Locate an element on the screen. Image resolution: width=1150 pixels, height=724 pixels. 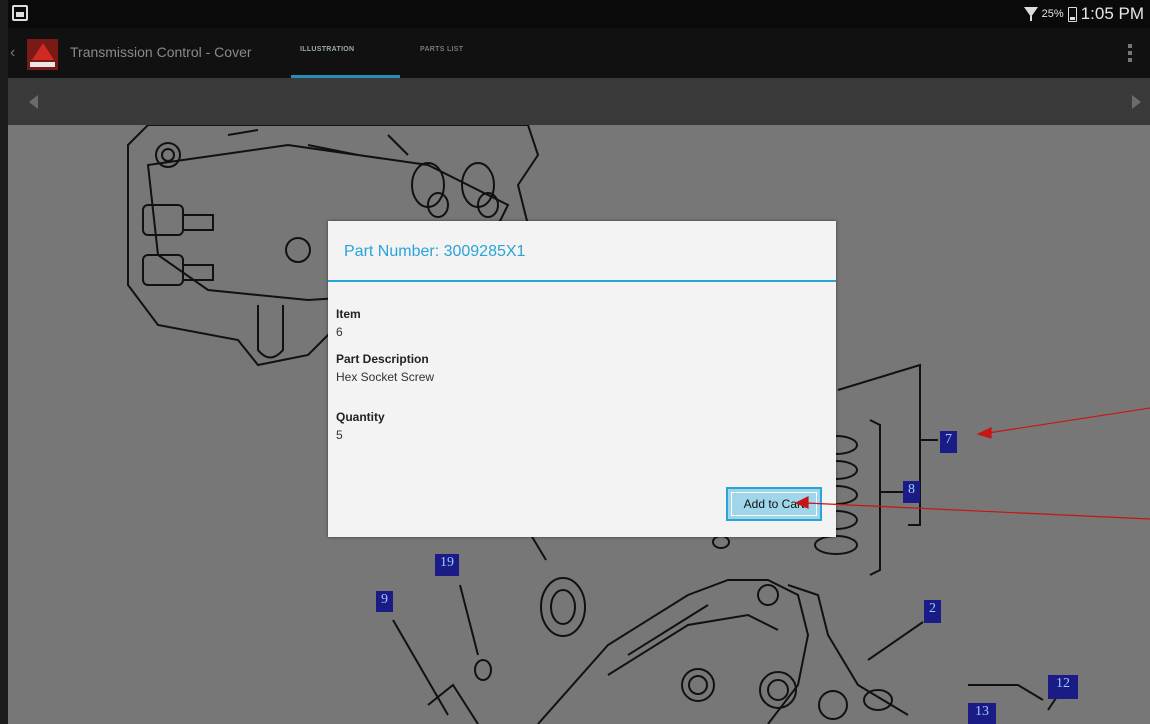
callout-9: 9 is located at coordinates (384, 601).